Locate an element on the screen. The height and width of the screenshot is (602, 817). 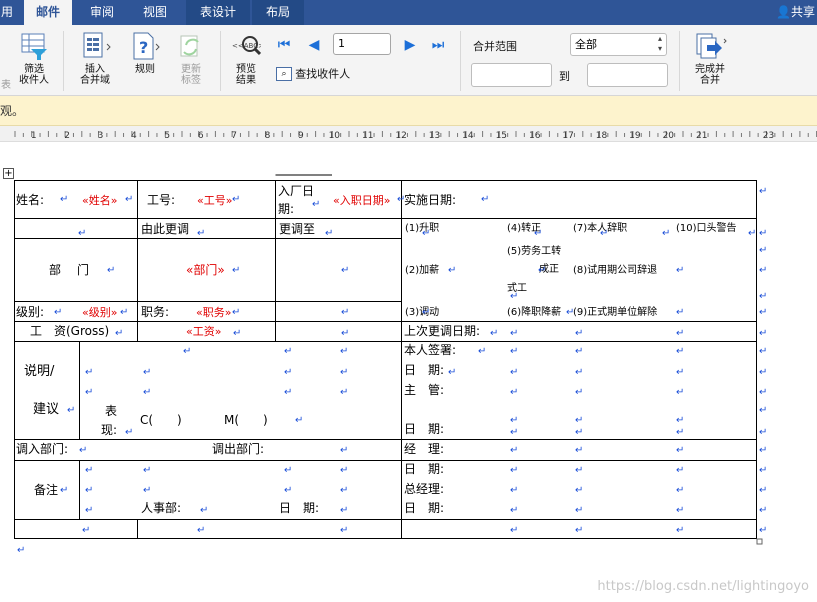
share-button: 👤共享 is located at coordinates (796, 12).